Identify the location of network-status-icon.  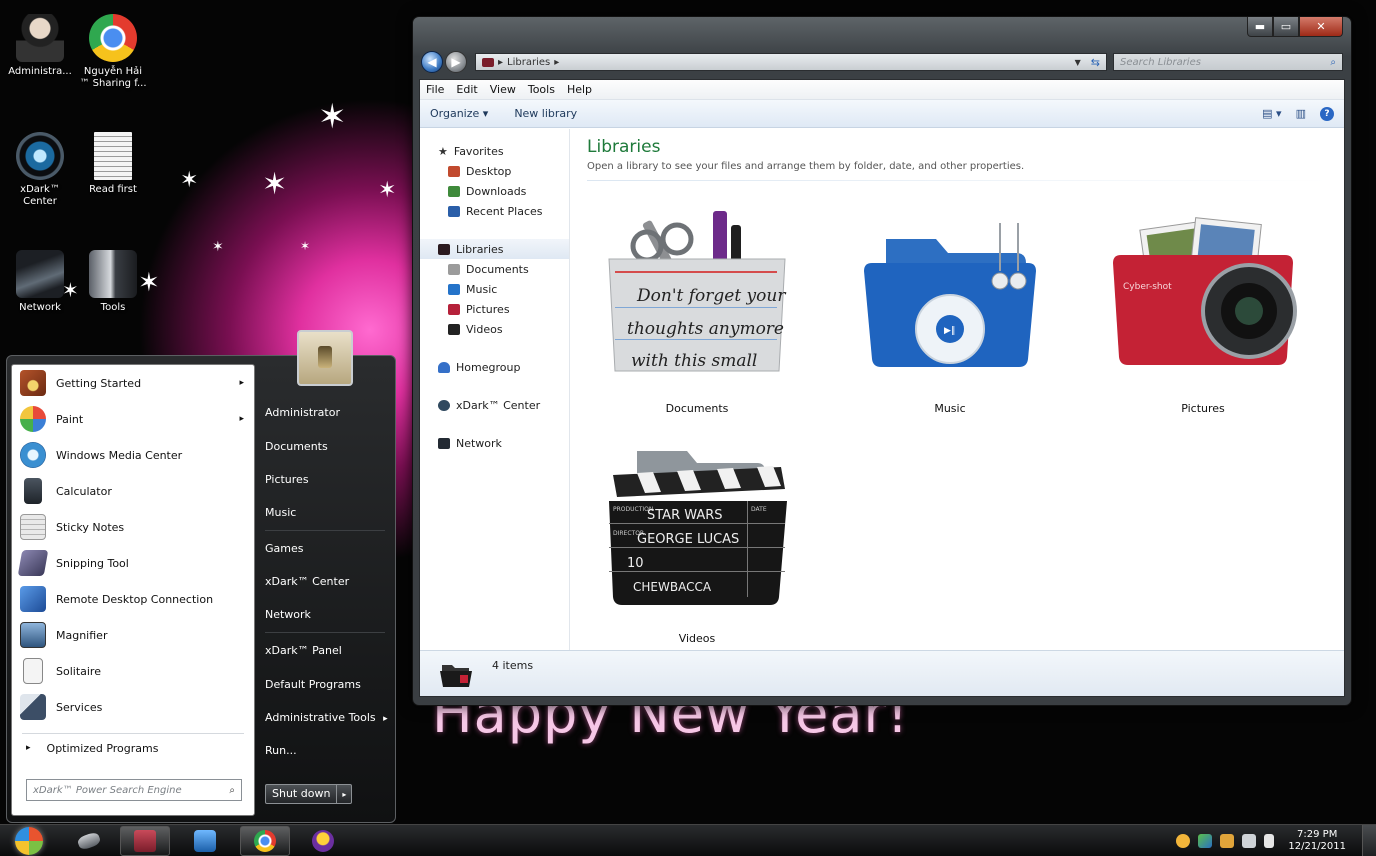
(1205, 841).